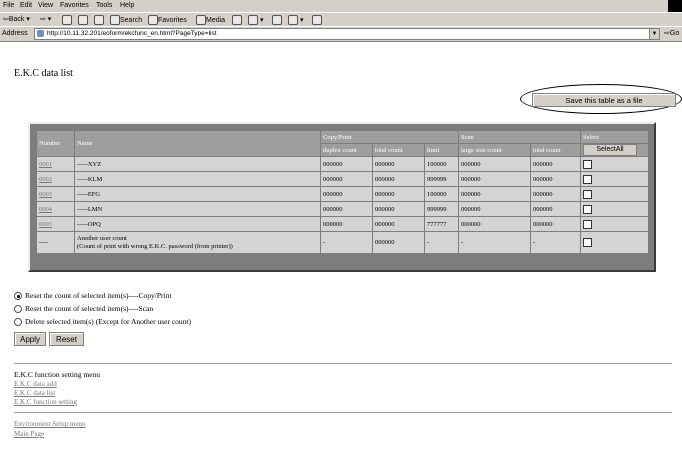 The image size is (682, 453). I want to click on row-number-link: 0004, so click(55, 209).